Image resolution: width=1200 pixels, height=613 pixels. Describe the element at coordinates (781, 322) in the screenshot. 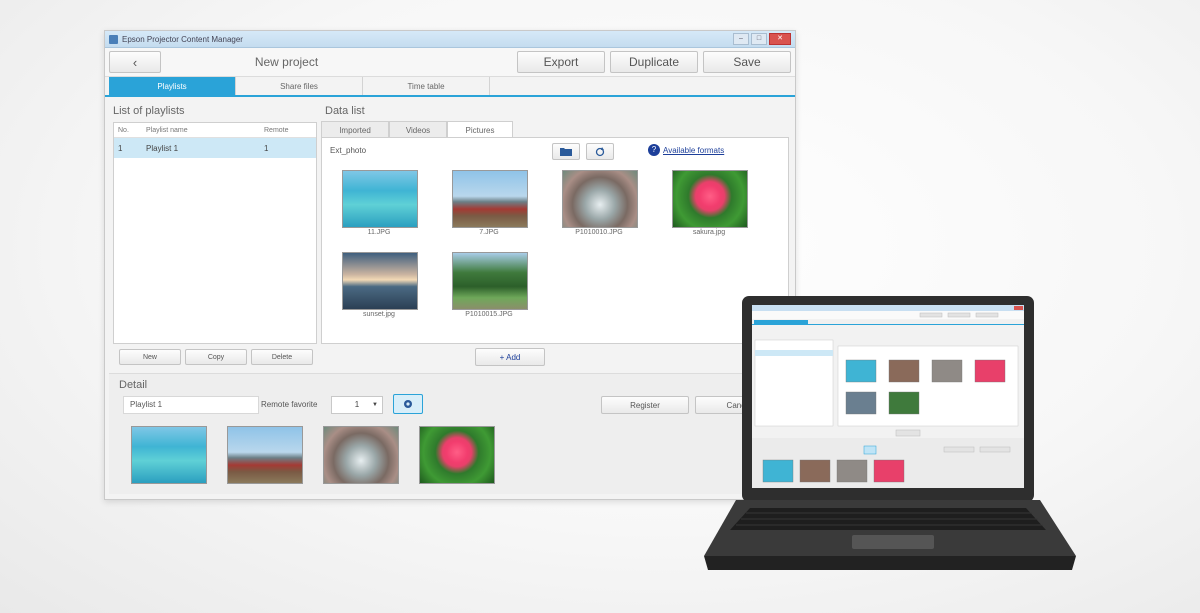

I see `mini-tab-active` at that location.